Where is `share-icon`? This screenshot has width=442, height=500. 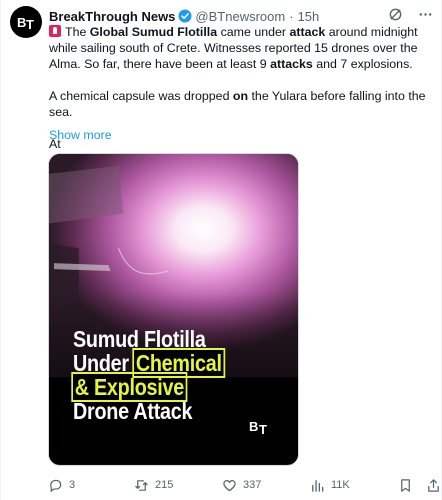
share-icon is located at coordinates (433, 485).